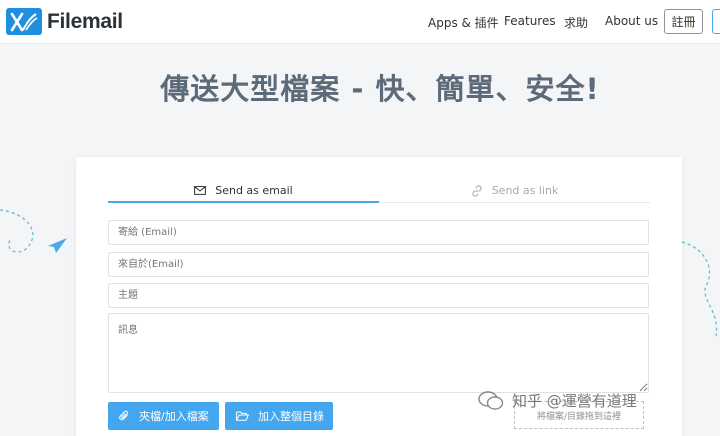  I want to click on dotted-path-decoration, so click(699, 289).